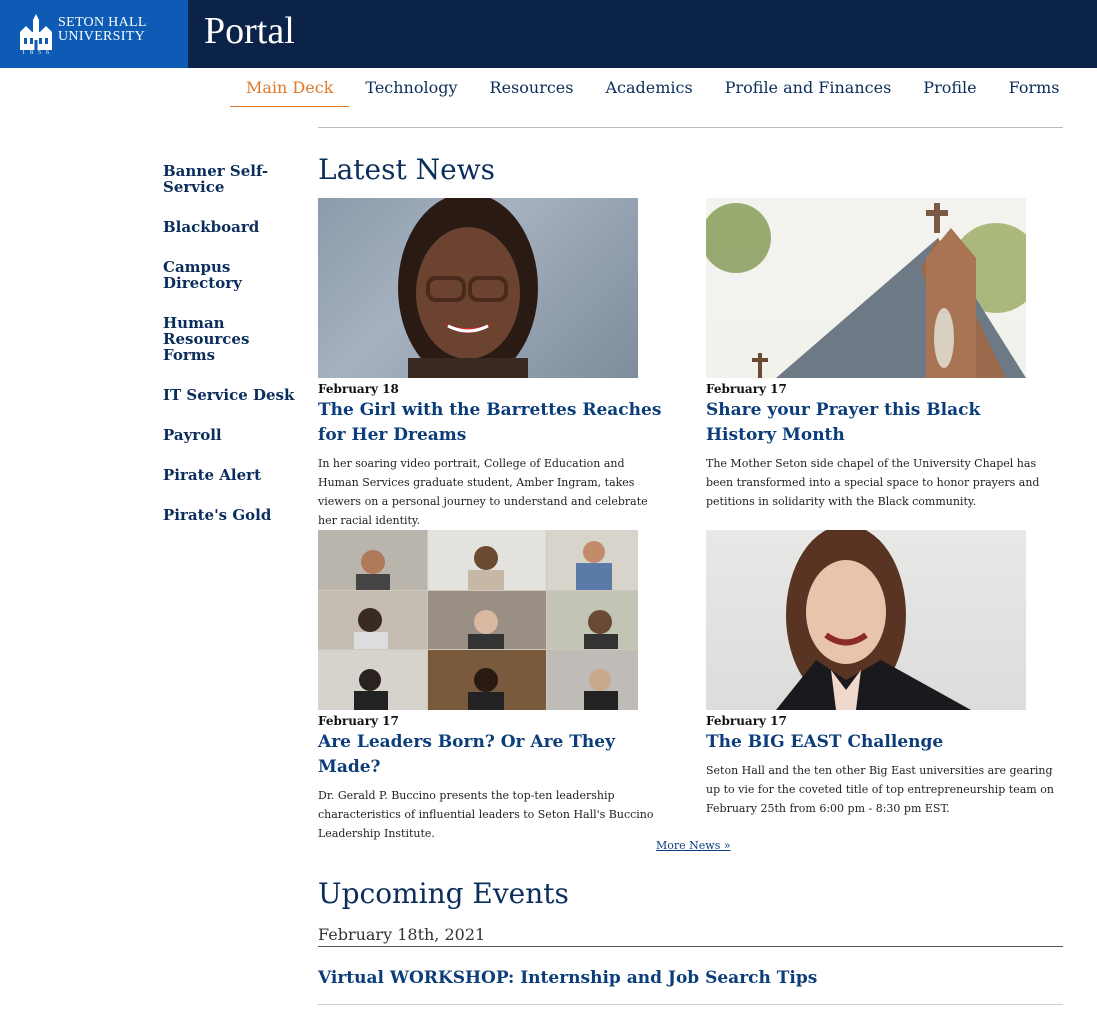 This screenshot has height=1012, width=1097. I want to click on logo-line-1: SETON HALL, so click(102, 22).